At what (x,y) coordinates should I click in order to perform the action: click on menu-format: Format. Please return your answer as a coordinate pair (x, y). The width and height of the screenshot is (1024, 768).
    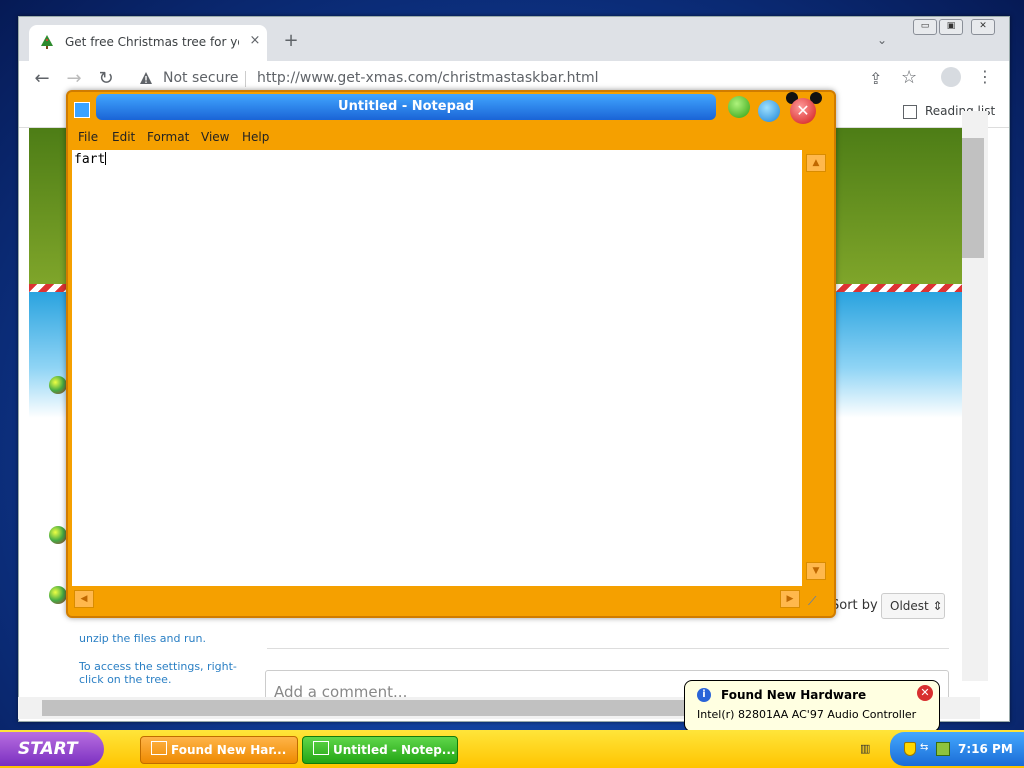
    Looking at the image, I should click on (168, 137).